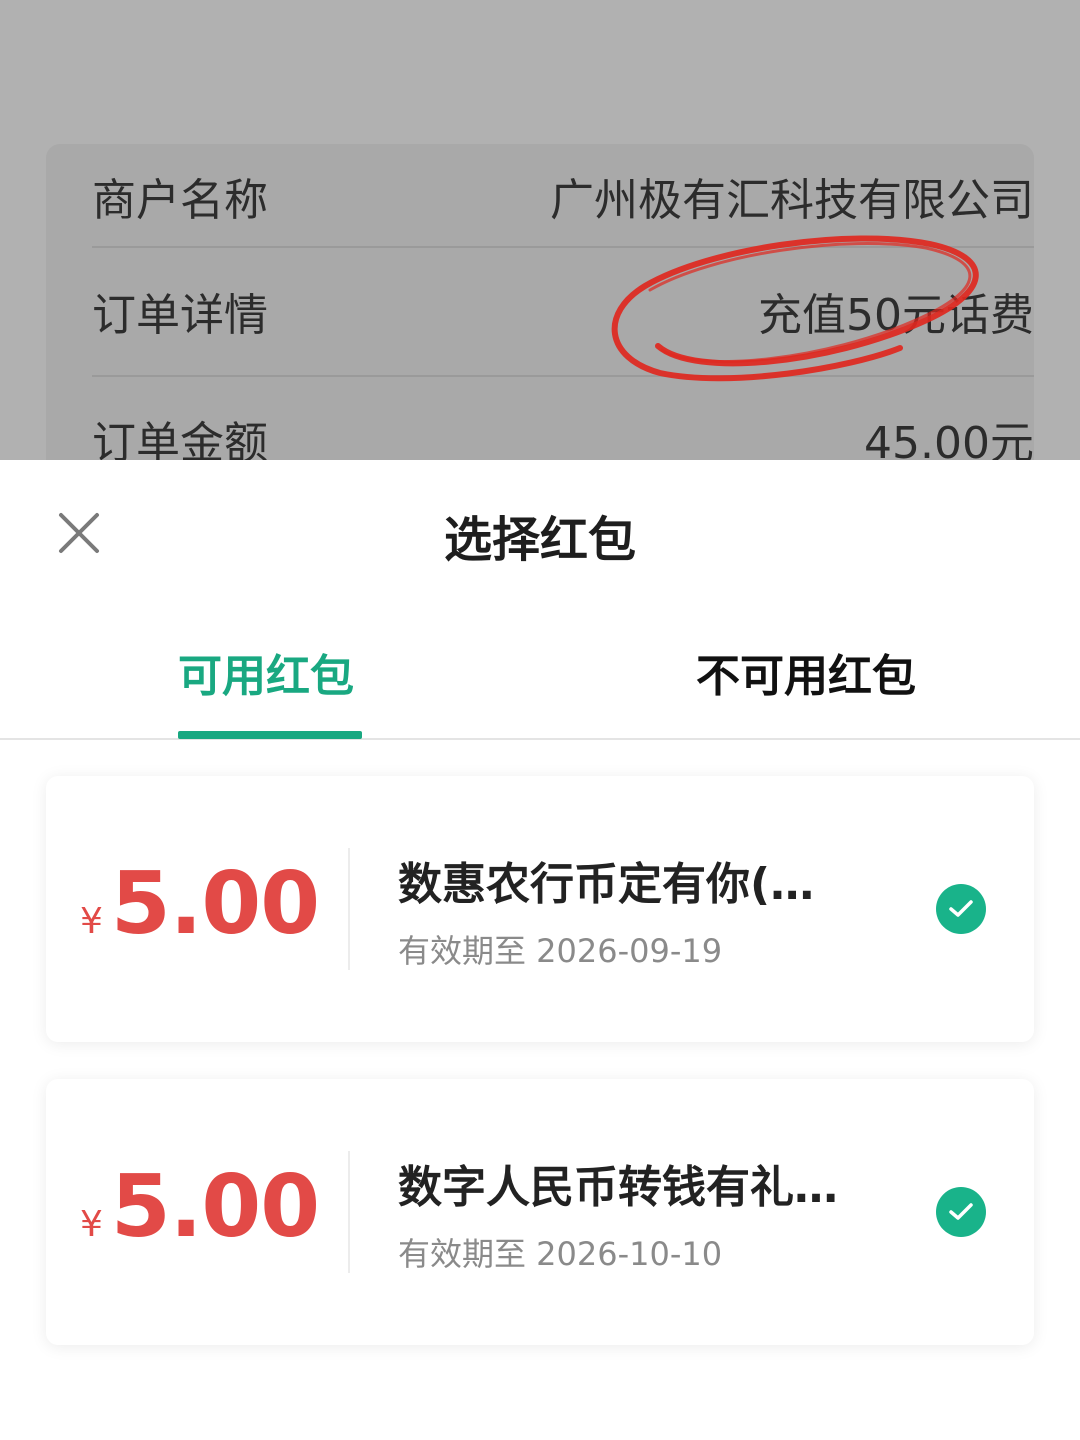 The height and width of the screenshot is (1440, 1080). What do you see at coordinates (792, 200) in the screenshot?
I see `merchant-value: 广州极有汇科技有限公司` at bounding box center [792, 200].